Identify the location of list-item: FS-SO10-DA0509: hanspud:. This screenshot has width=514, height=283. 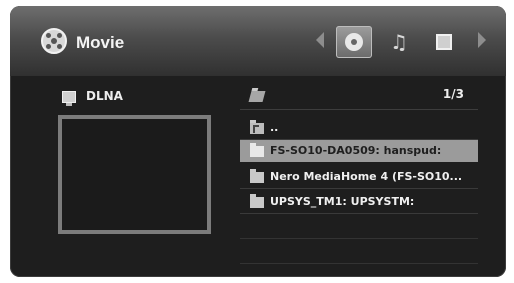
(359, 151).